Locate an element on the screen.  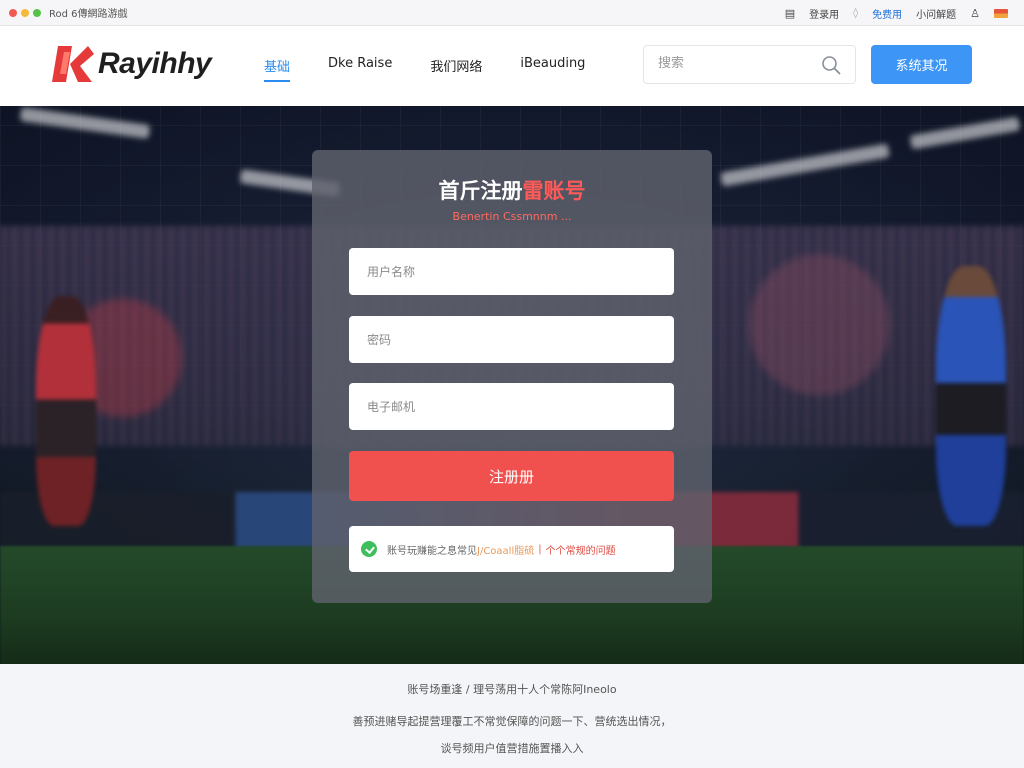
language-flag-icon is located at coordinates (1001, 13).